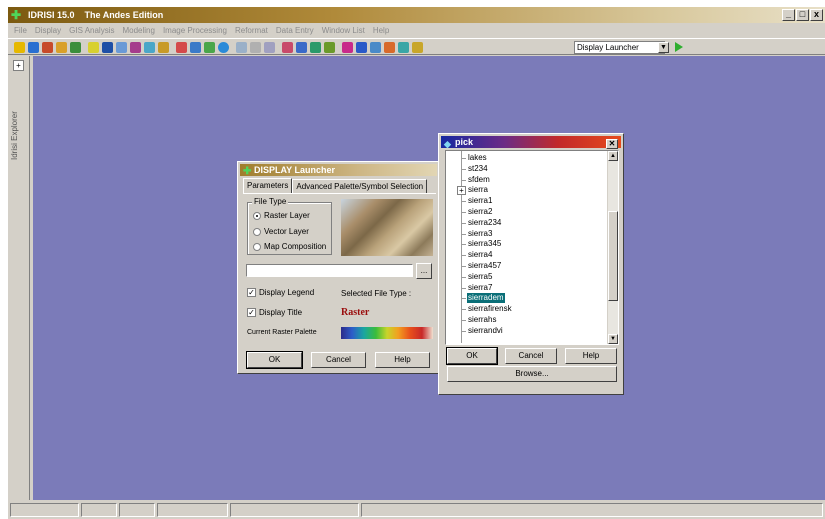 This screenshot has height=519, width=825. What do you see at coordinates (281, 231) in the screenshot?
I see `radio-vector-layer: Vector Layer` at bounding box center [281, 231].